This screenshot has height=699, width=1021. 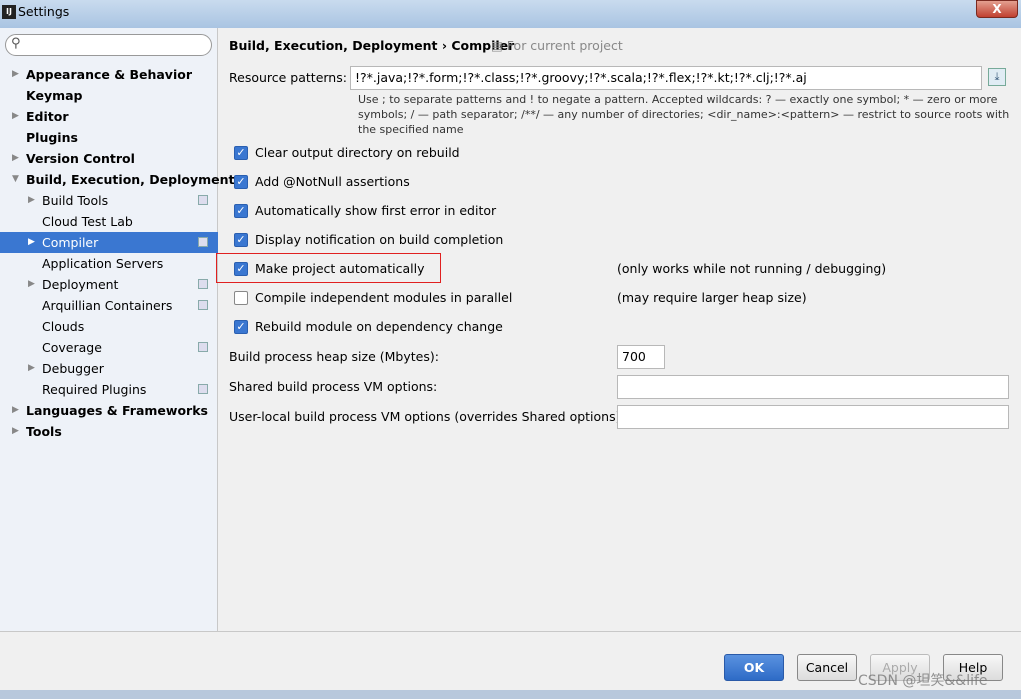 I want to click on taskbar-strip, so click(x=510, y=694).